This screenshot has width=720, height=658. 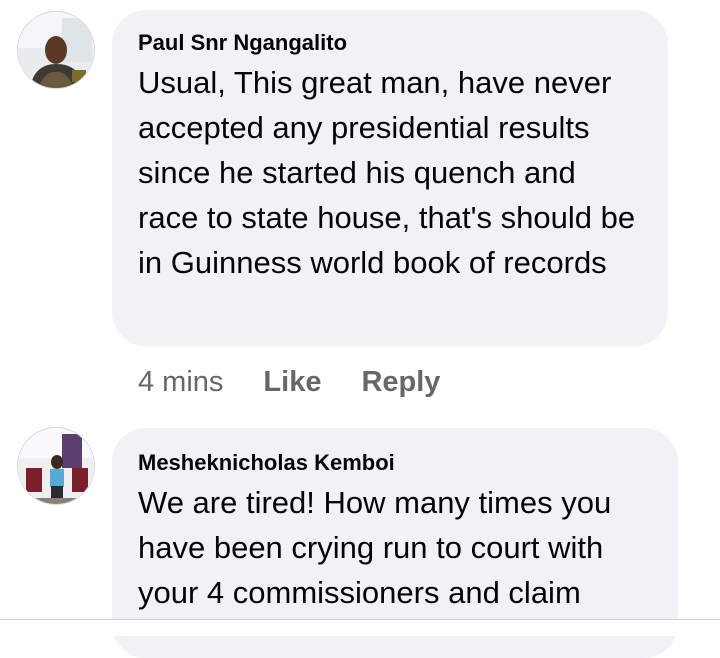 I want to click on bottom-bar, so click(x=360, y=628).